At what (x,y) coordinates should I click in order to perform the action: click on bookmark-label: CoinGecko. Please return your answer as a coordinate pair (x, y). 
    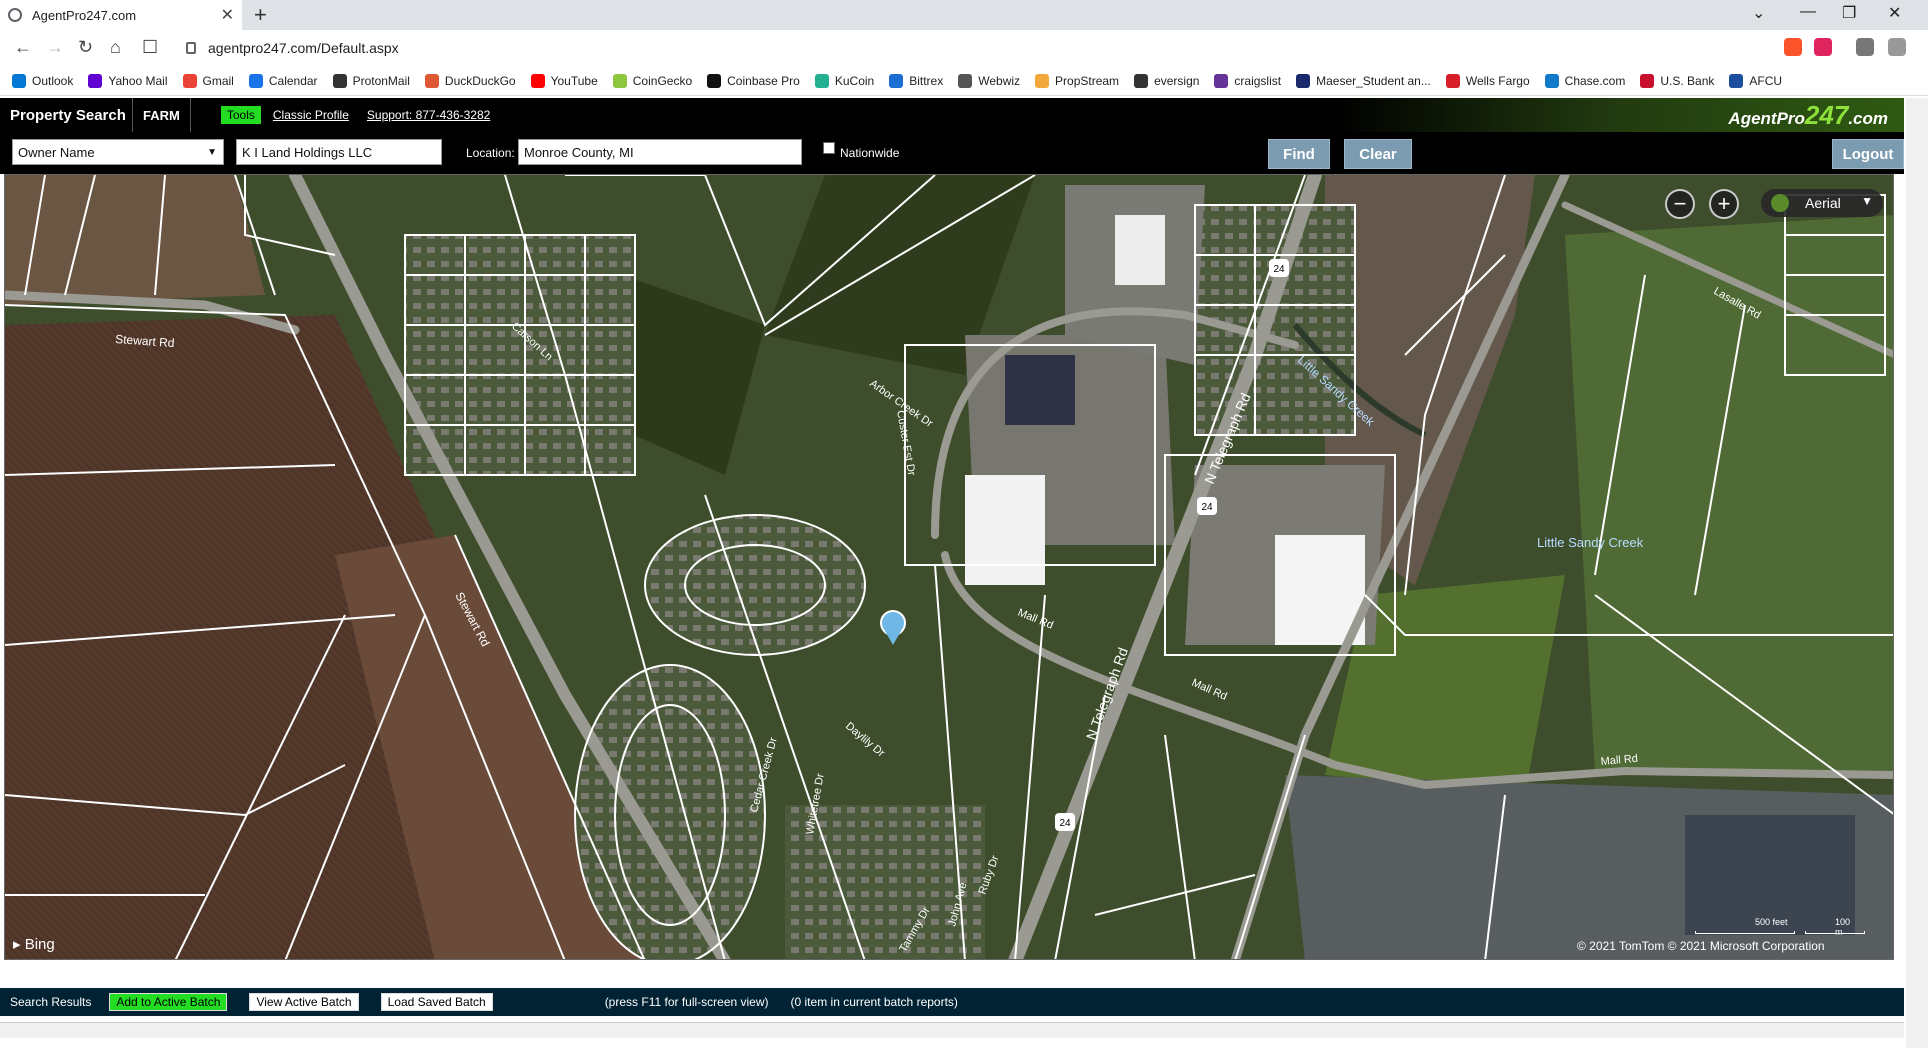
    Looking at the image, I should click on (662, 80).